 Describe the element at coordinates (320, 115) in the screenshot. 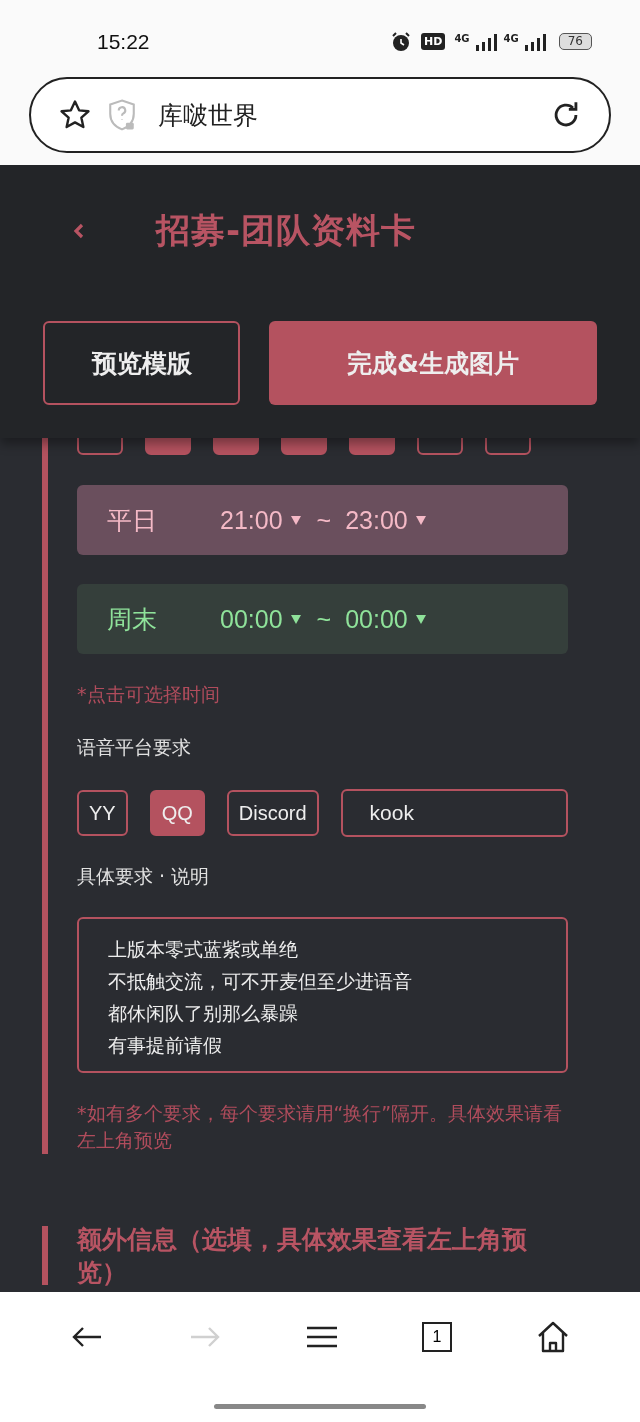

I see `address-bar: 库啵世界` at that location.